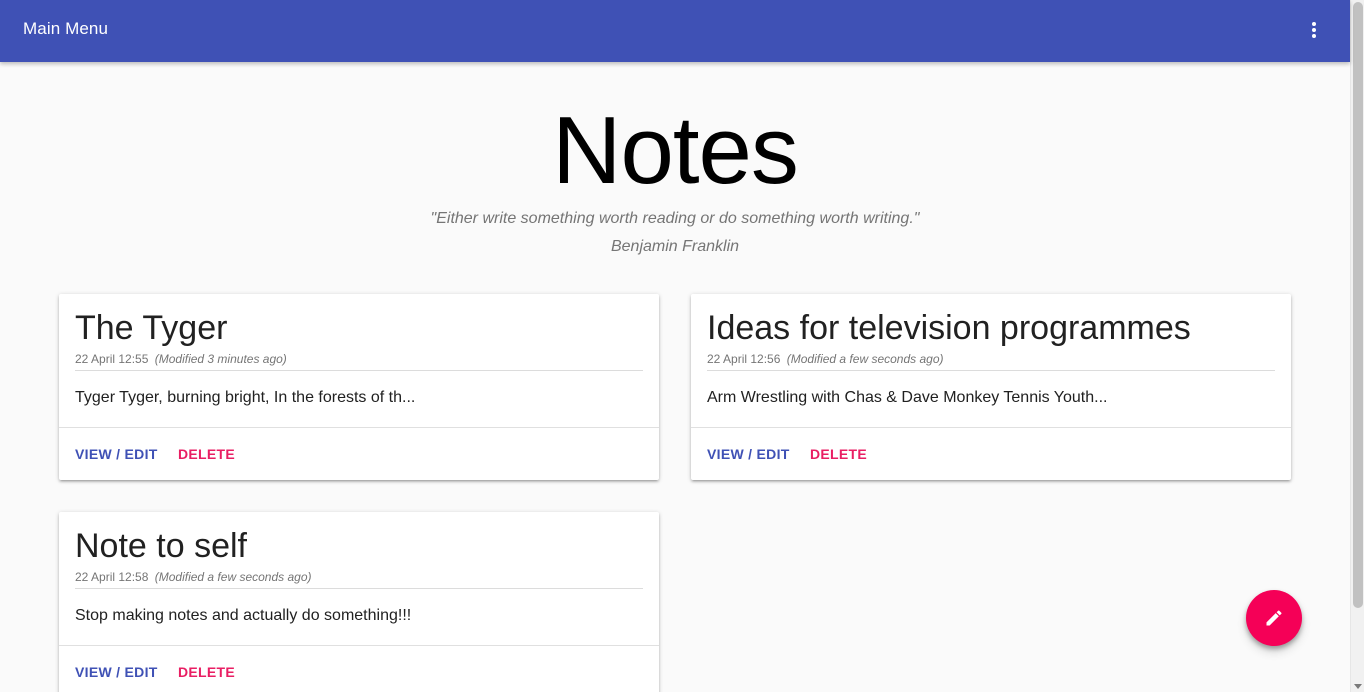  I want to click on note-modified: (Modified 3 minutes ago), so click(220, 359).